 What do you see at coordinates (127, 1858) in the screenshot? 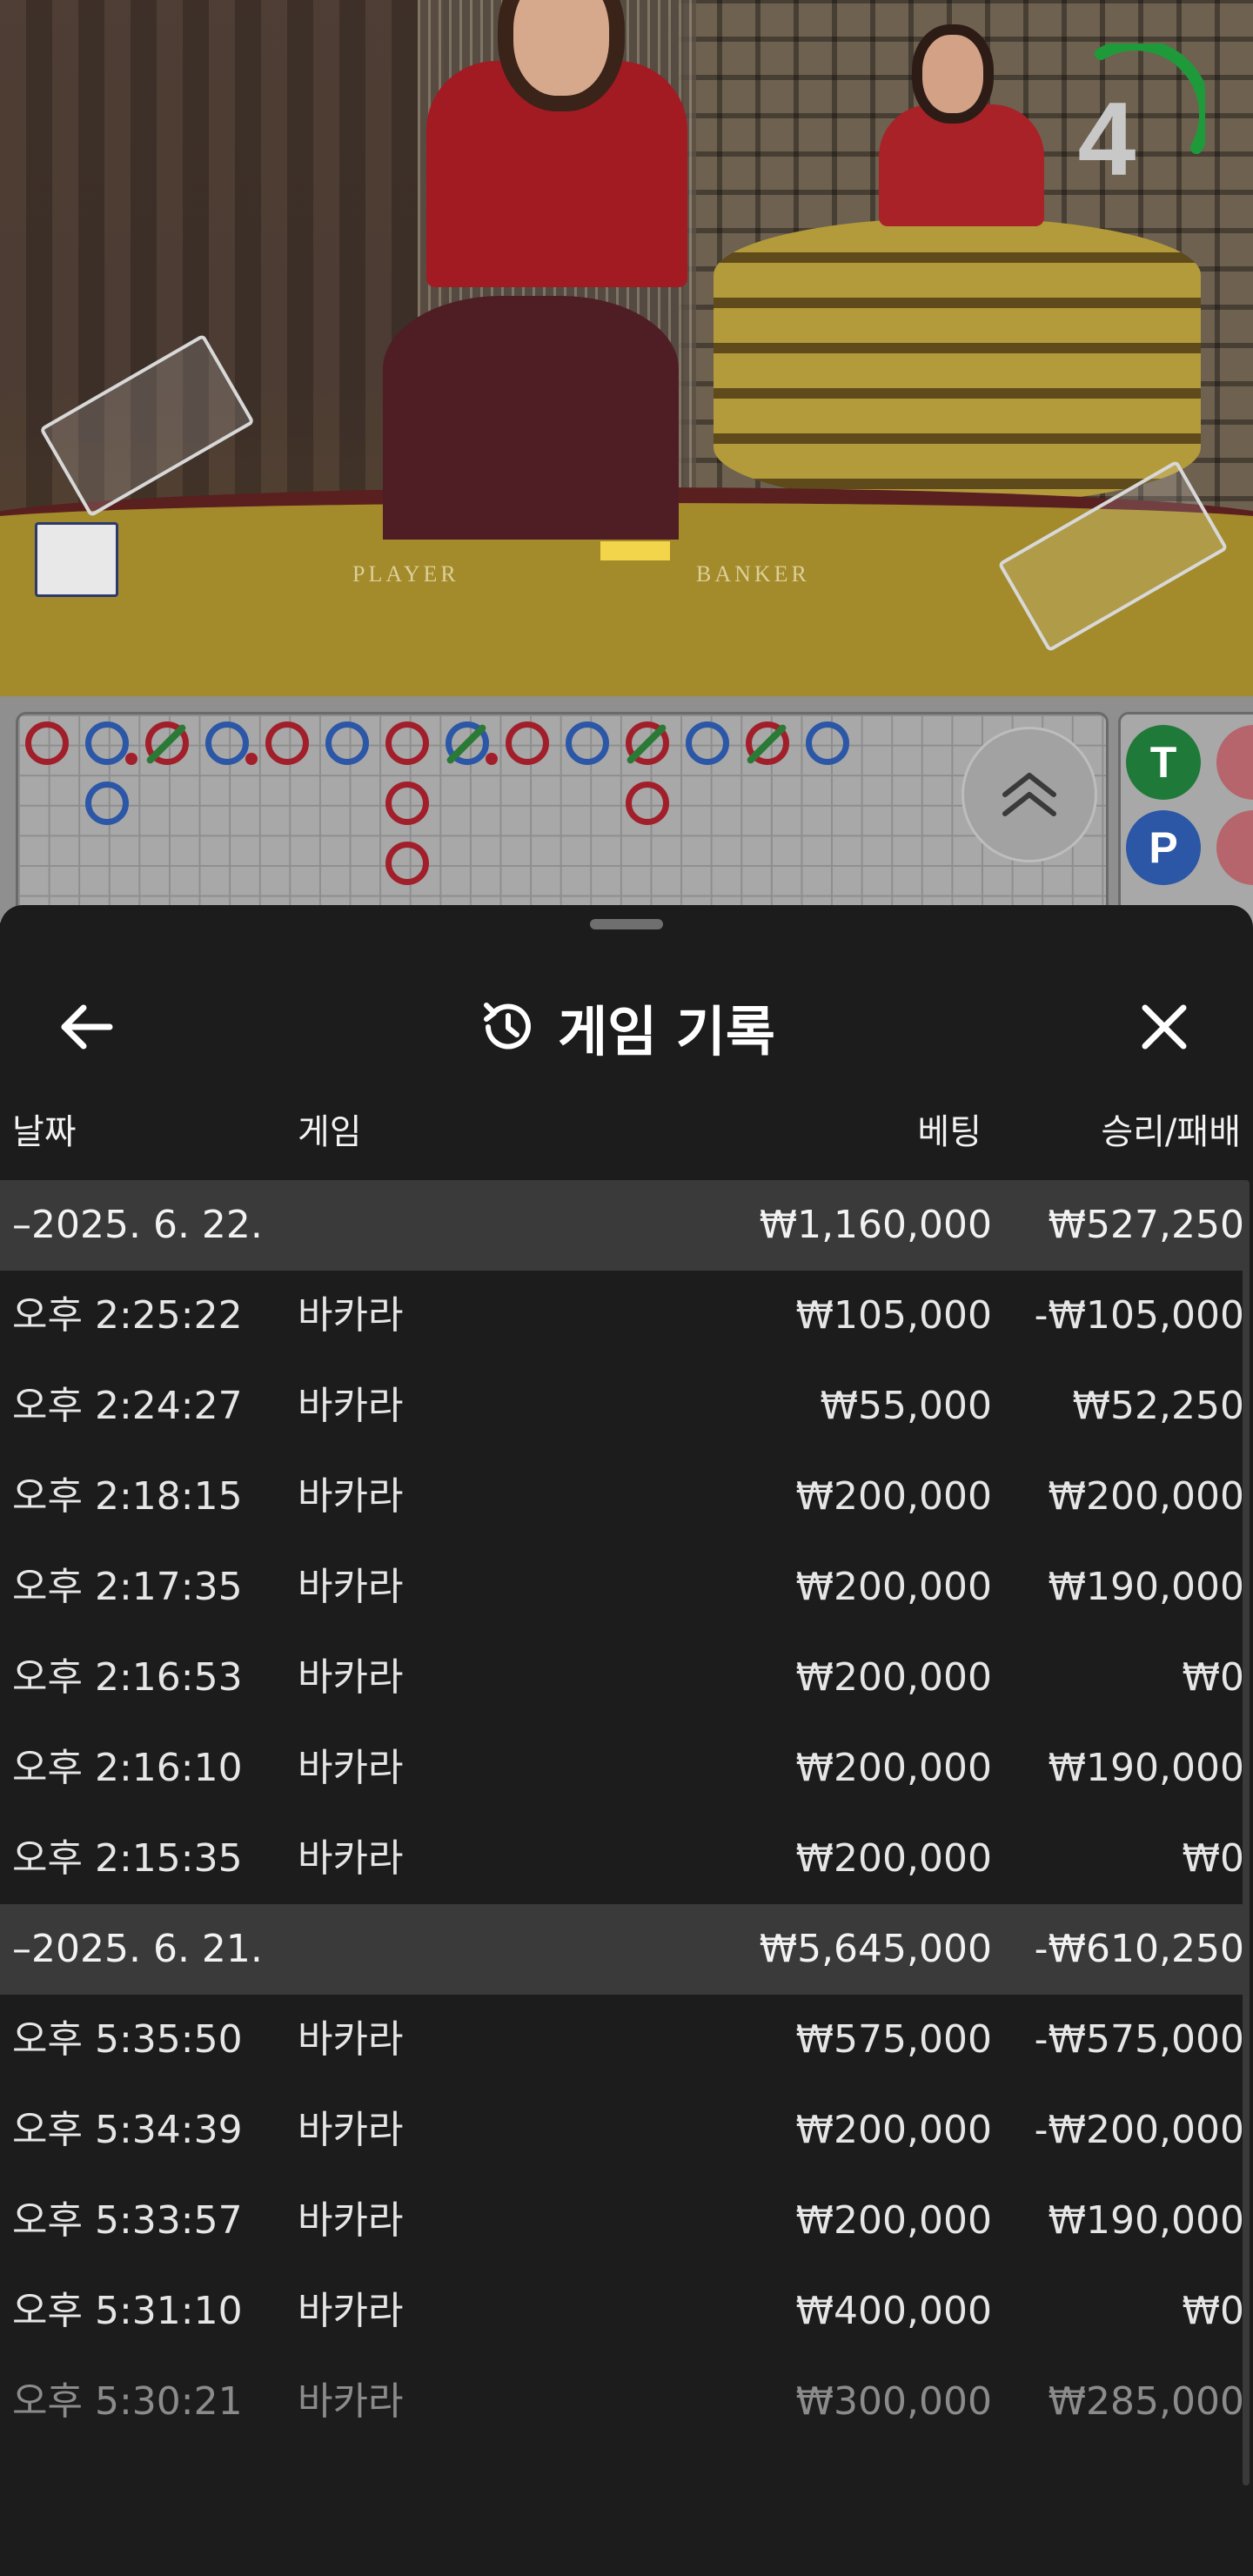
I see `row-time: 오후 2:15:35` at bounding box center [127, 1858].